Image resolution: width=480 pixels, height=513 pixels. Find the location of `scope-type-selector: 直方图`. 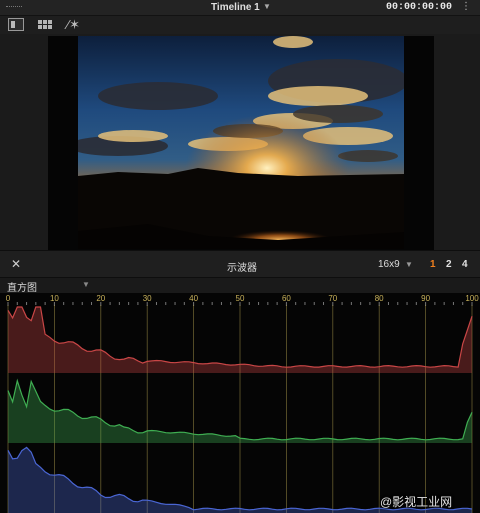

scope-type-selector: 直方图 is located at coordinates (22, 286).